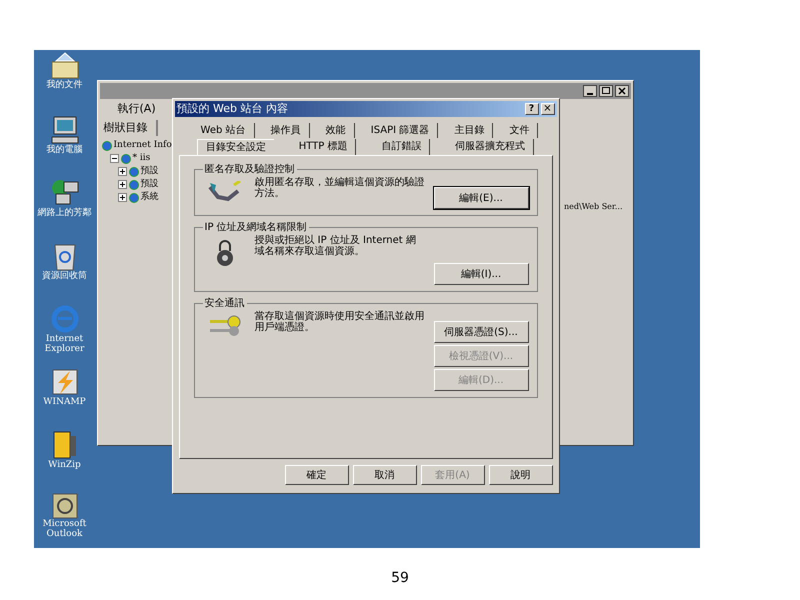 The width and height of the screenshot is (800, 600). Describe the element at coordinates (520, 475) in the screenshot. I see `dialog-button: 說明` at that location.